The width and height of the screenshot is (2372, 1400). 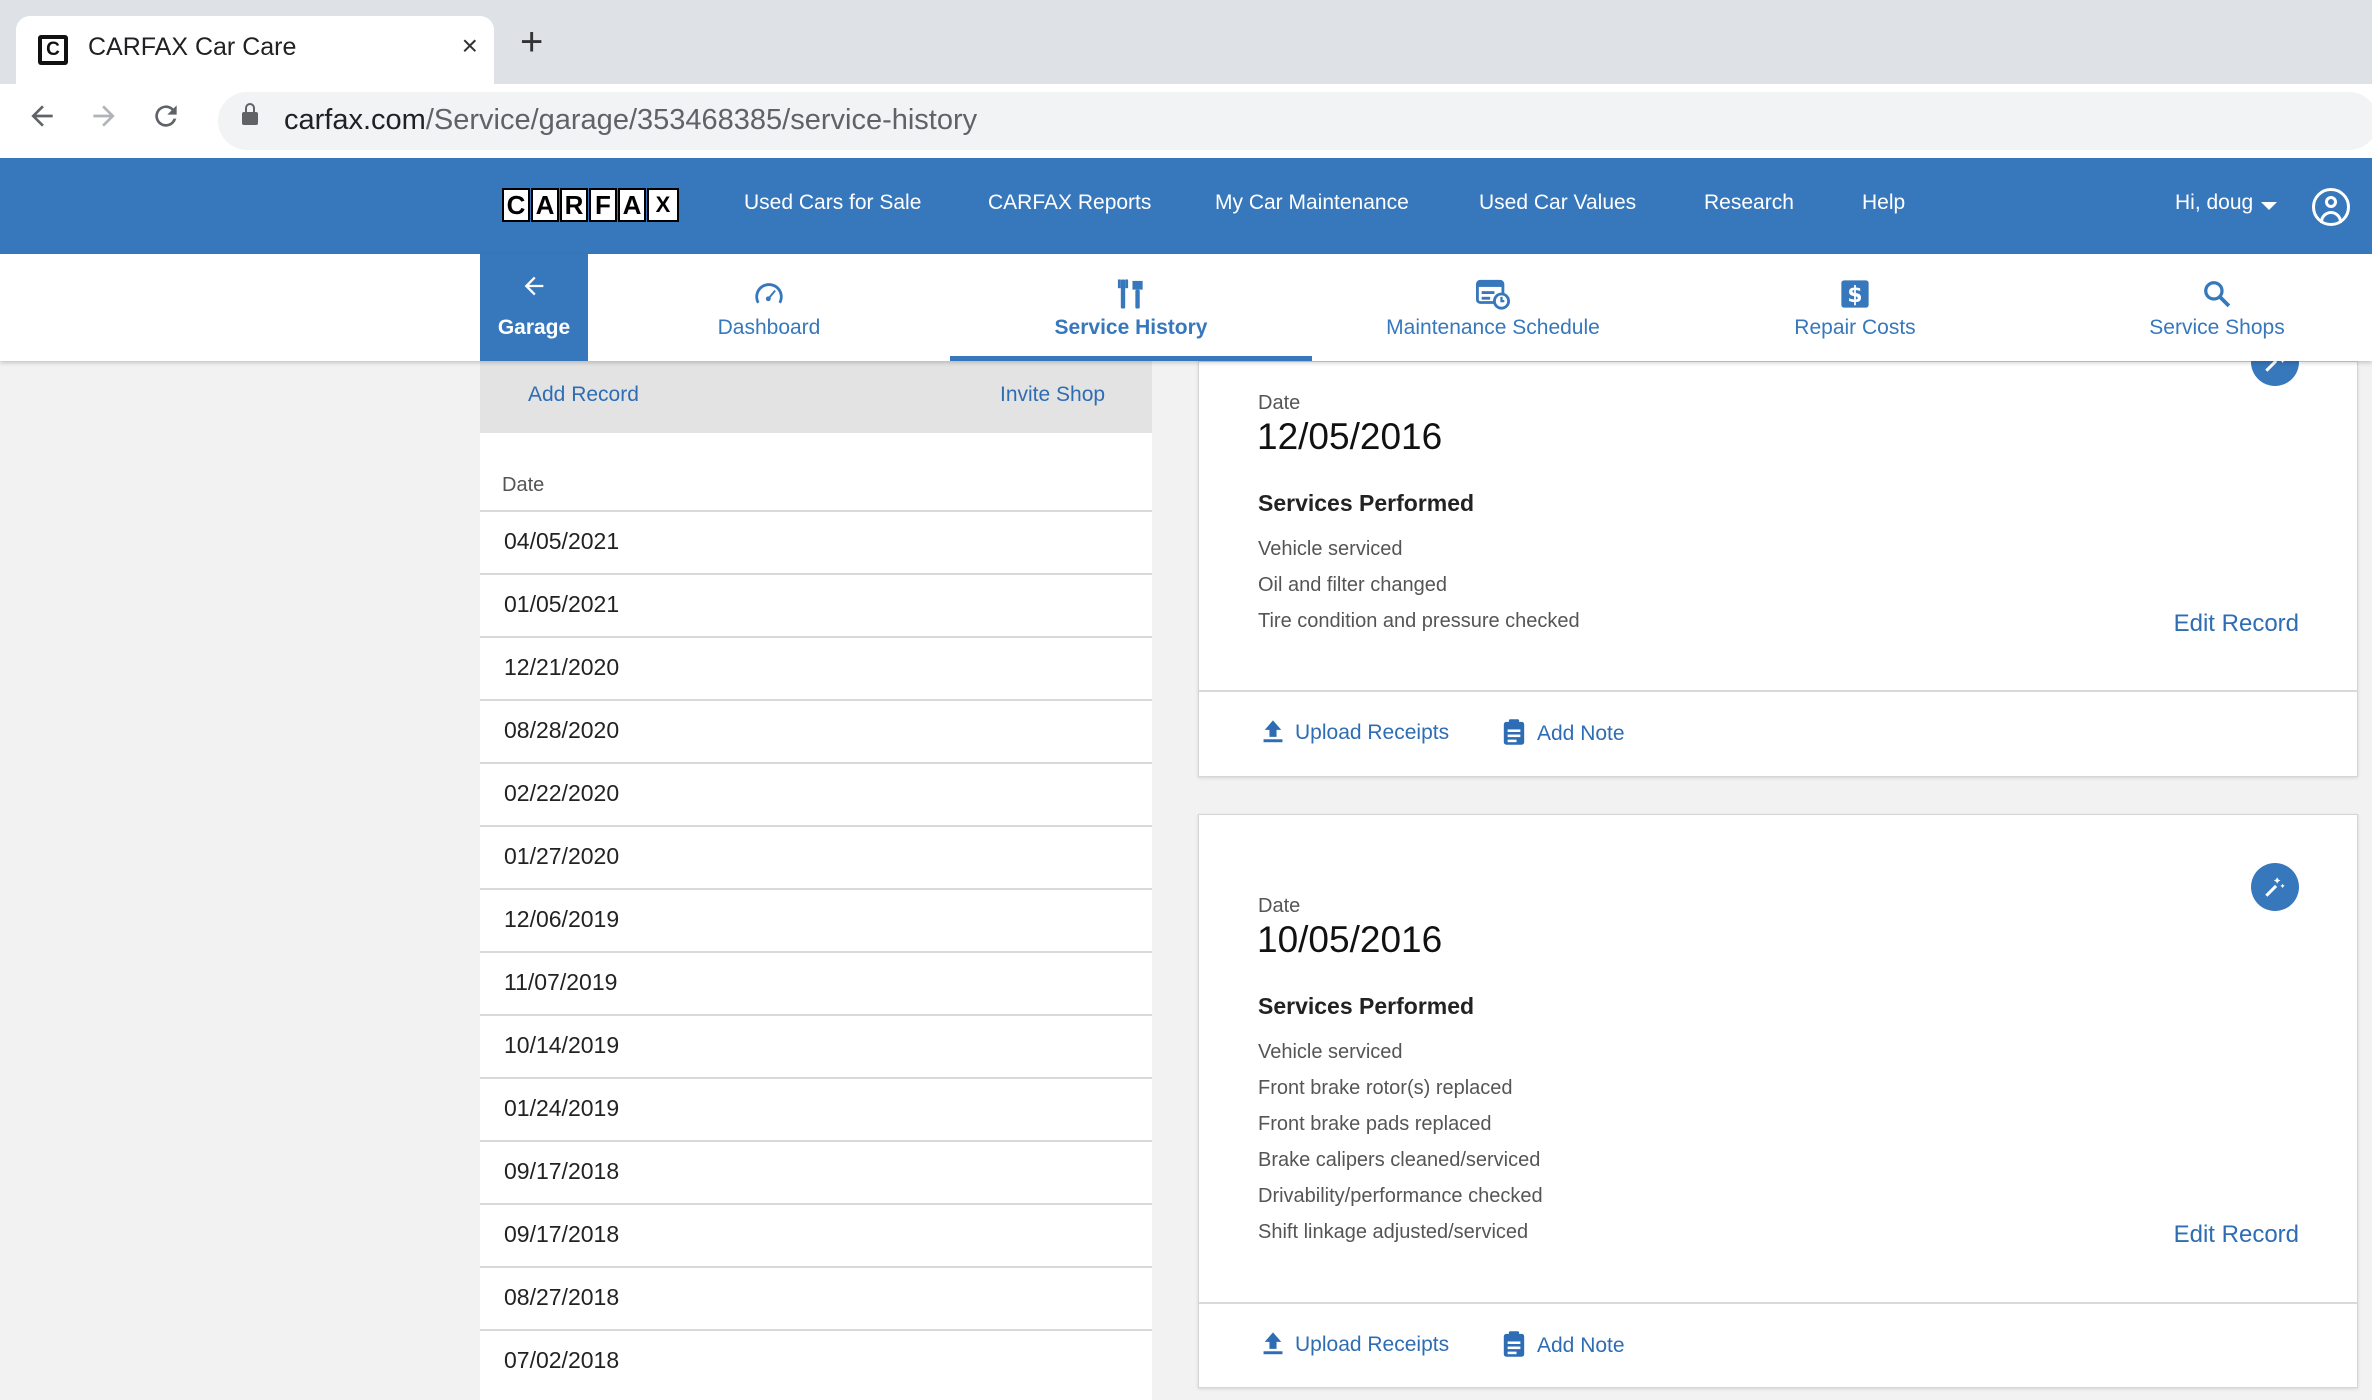 What do you see at coordinates (1419, 621) in the screenshot?
I see `service-item: Tire condition and pressure checked` at bounding box center [1419, 621].